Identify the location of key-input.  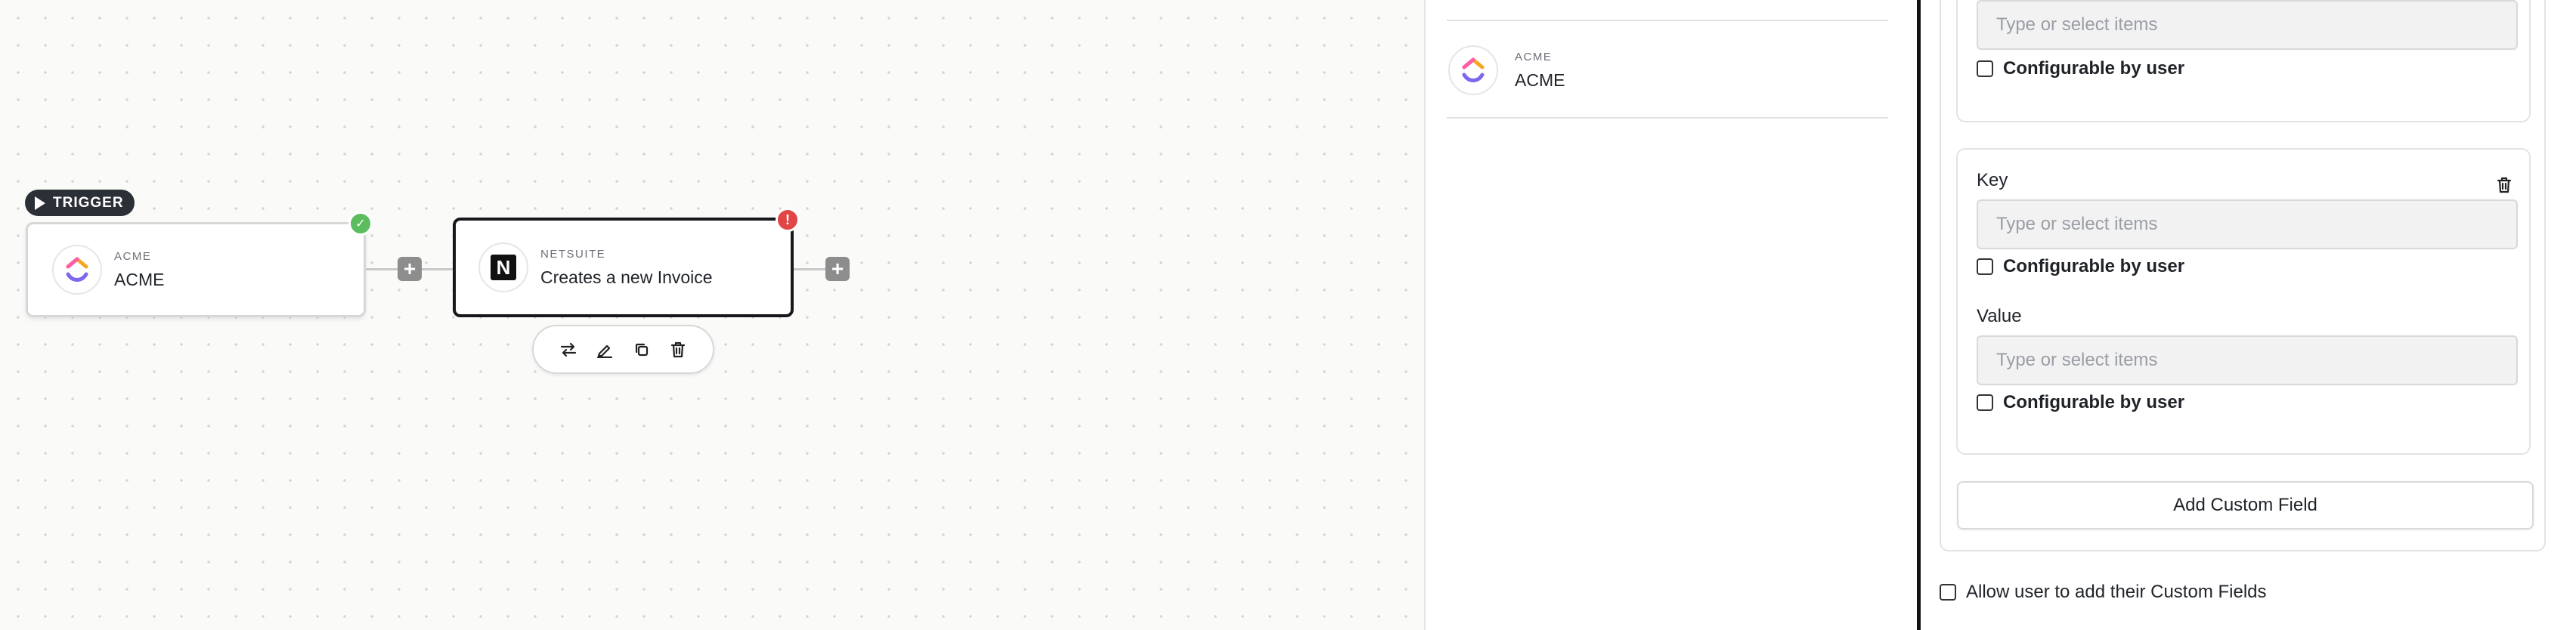
(2247, 224).